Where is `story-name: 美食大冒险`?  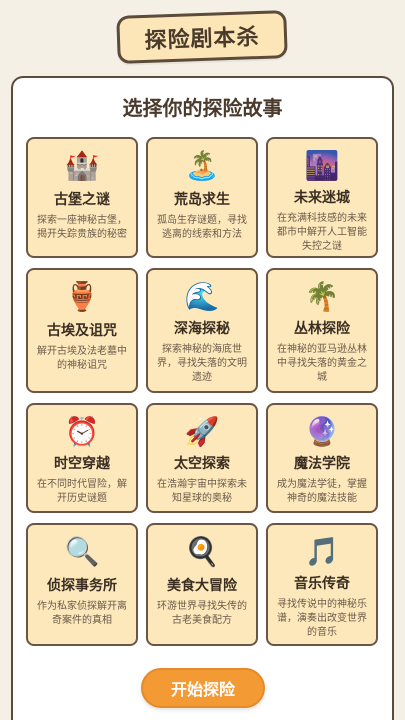
story-name: 美食大冒险 is located at coordinates (202, 586).